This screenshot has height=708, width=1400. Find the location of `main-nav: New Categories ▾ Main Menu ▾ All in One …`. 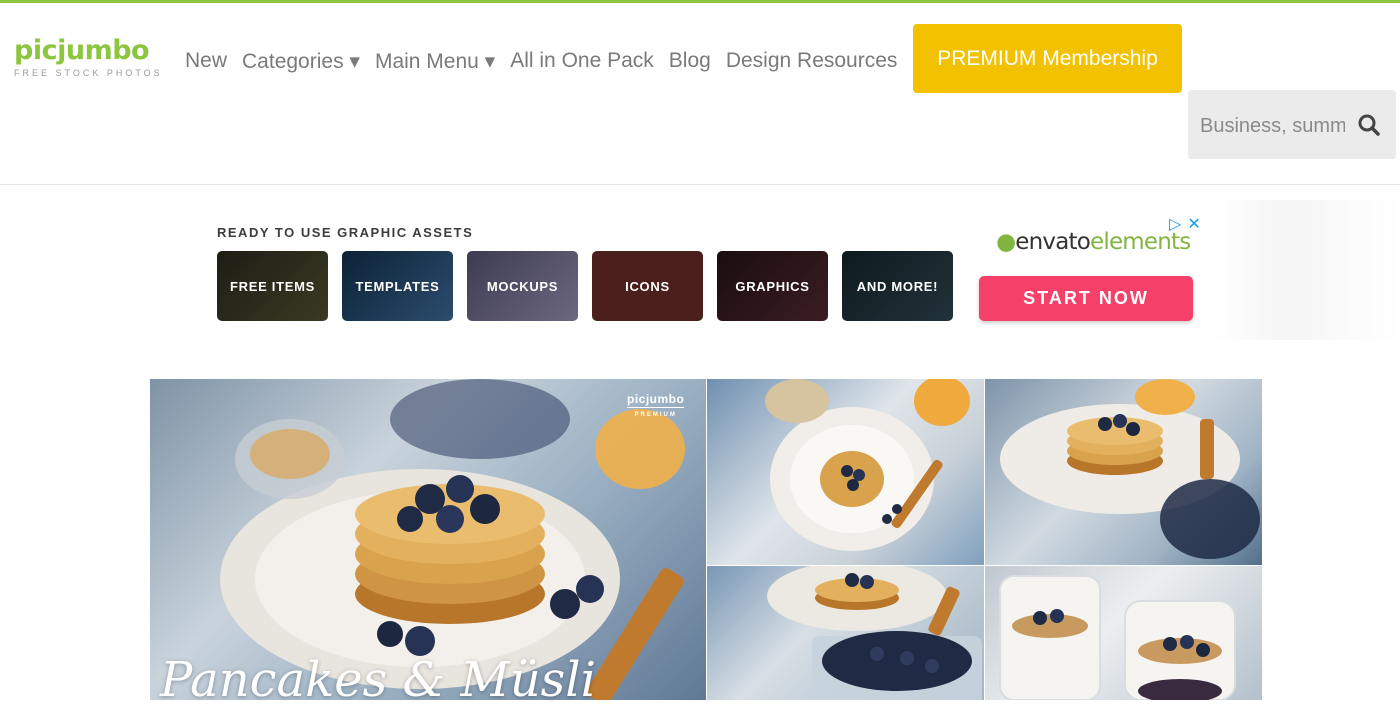

main-nav: New Categories ▾ Main Menu ▾ All in One … is located at coordinates (548, 61).